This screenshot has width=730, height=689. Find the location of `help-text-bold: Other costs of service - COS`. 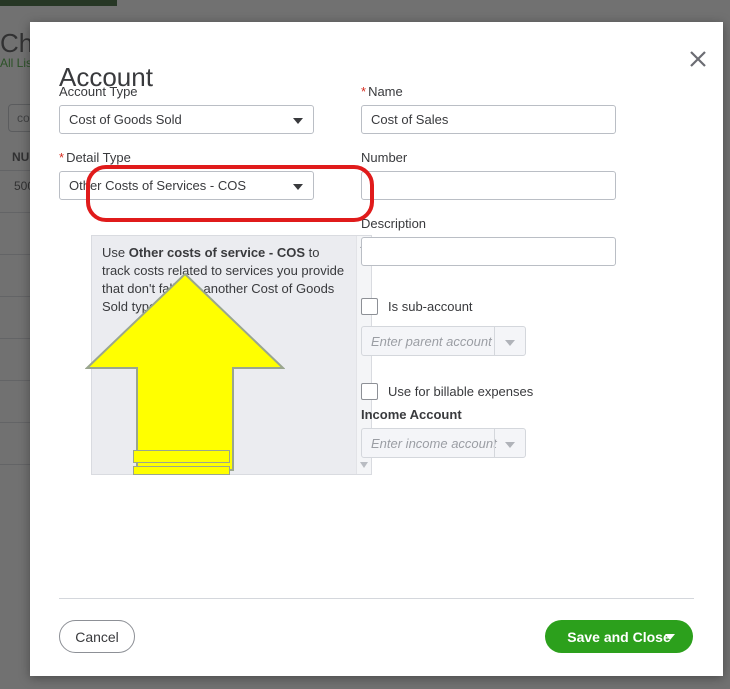

help-text-bold: Other costs of service - COS is located at coordinates (217, 252).